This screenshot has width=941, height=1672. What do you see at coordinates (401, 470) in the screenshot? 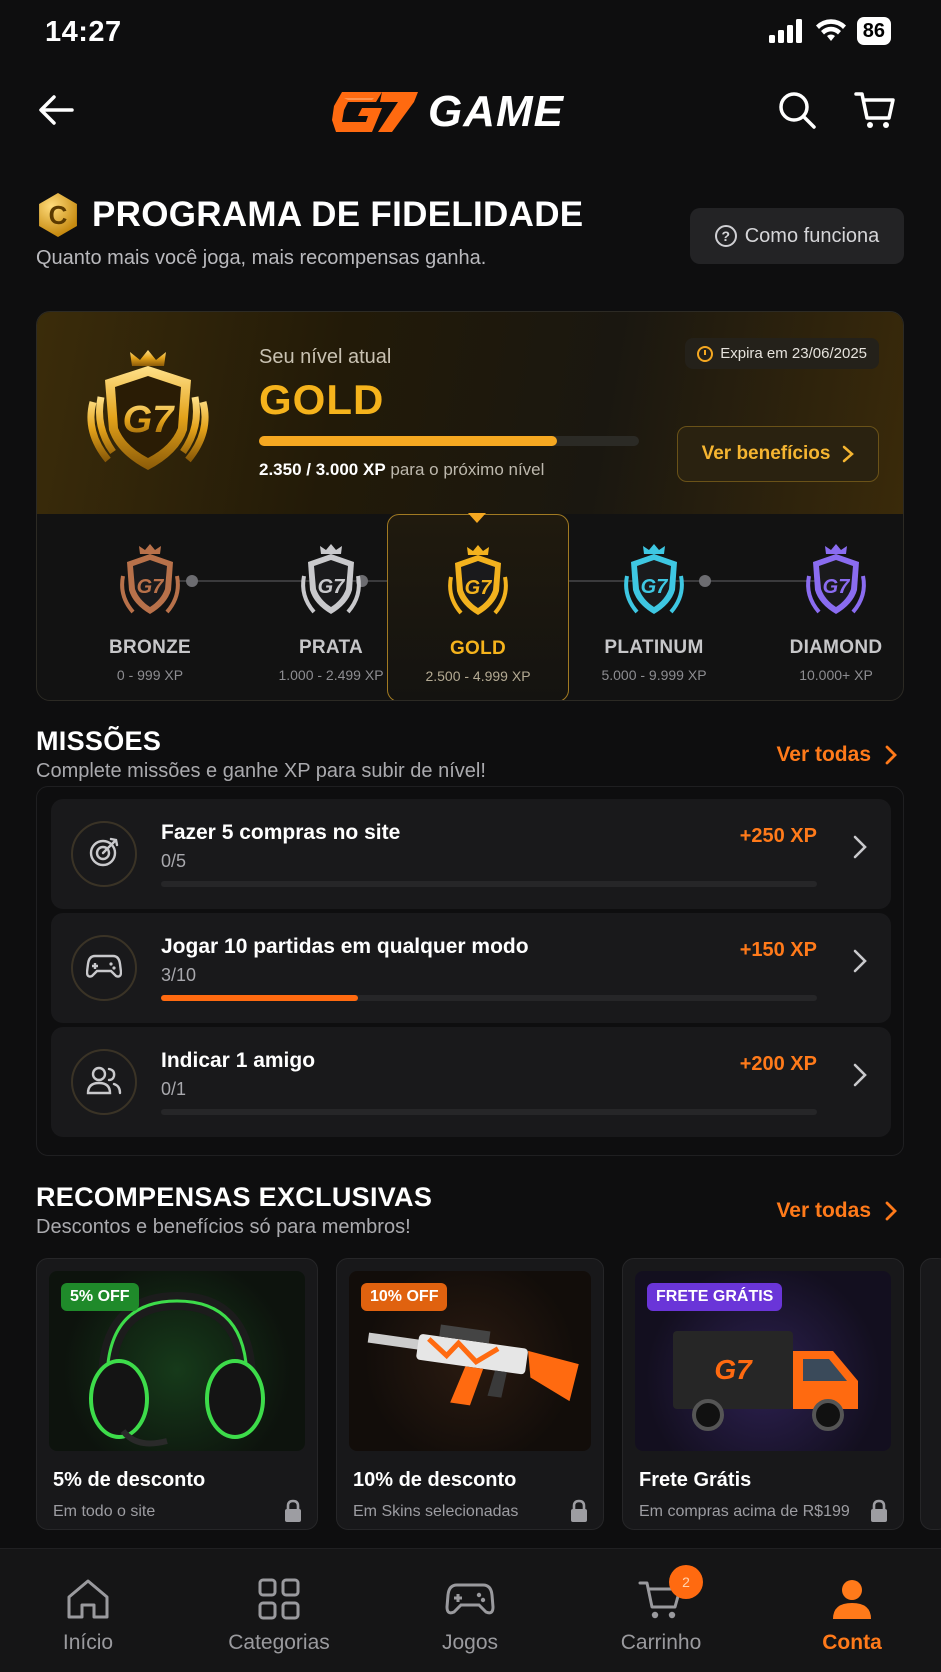
I see `xp-progress-text: 2.350 / 3.000 XP para o próximo nível` at bounding box center [401, 470].